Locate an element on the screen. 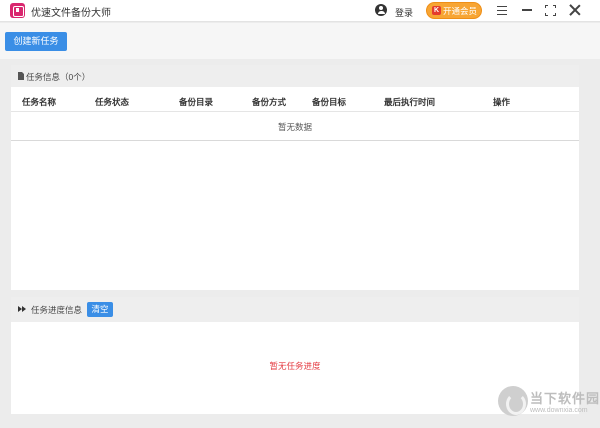  table-empty-text: 暂无数据 is located at coordinates (294, 127).